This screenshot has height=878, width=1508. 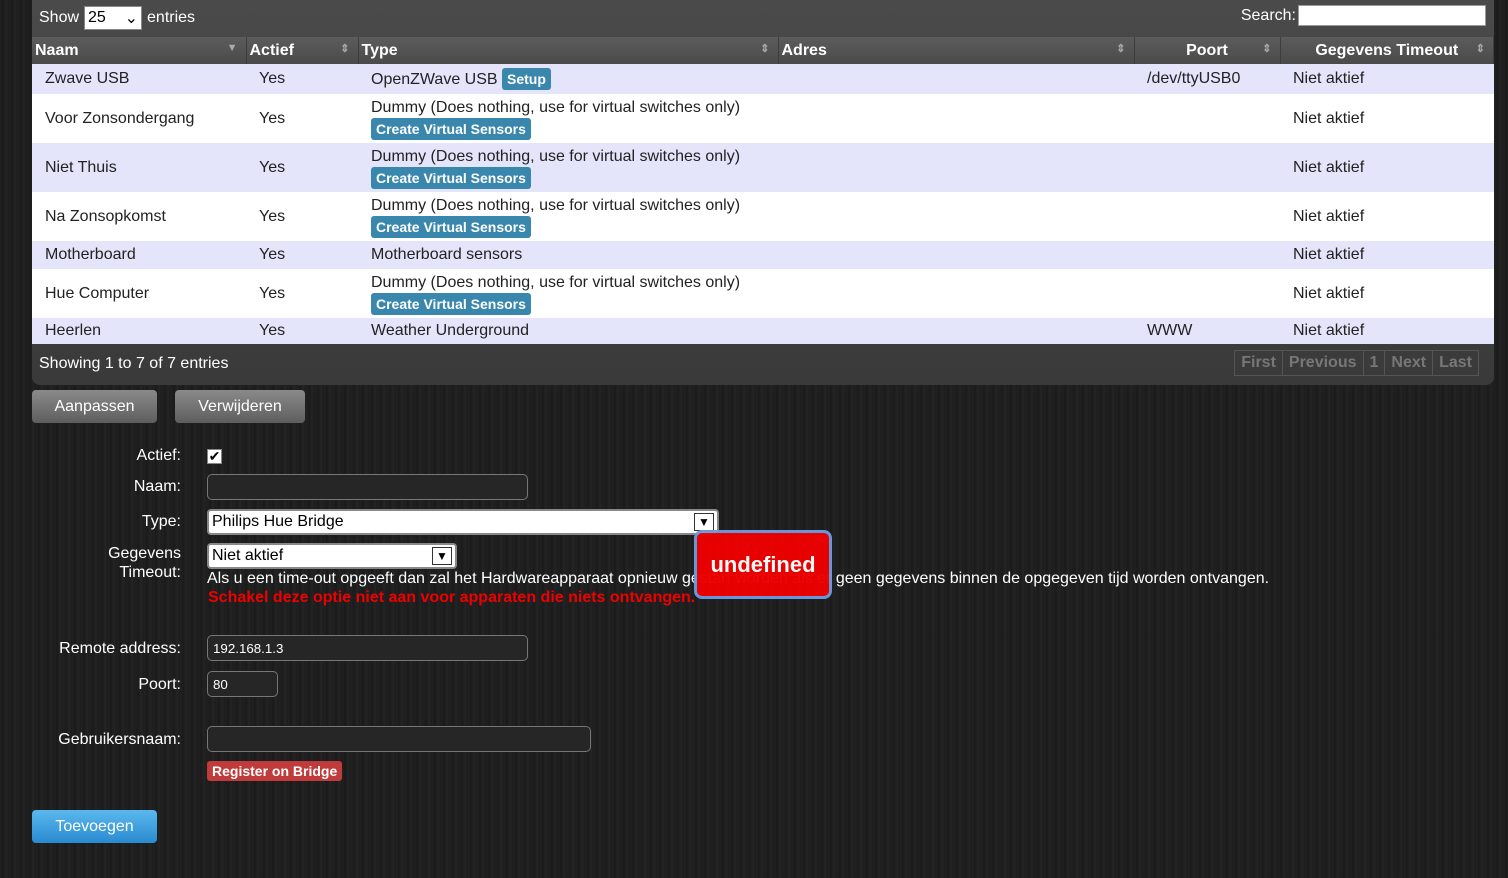 I want to click on page-size-control: Show 25 ⌄ entries, so click(x=117, y=18).